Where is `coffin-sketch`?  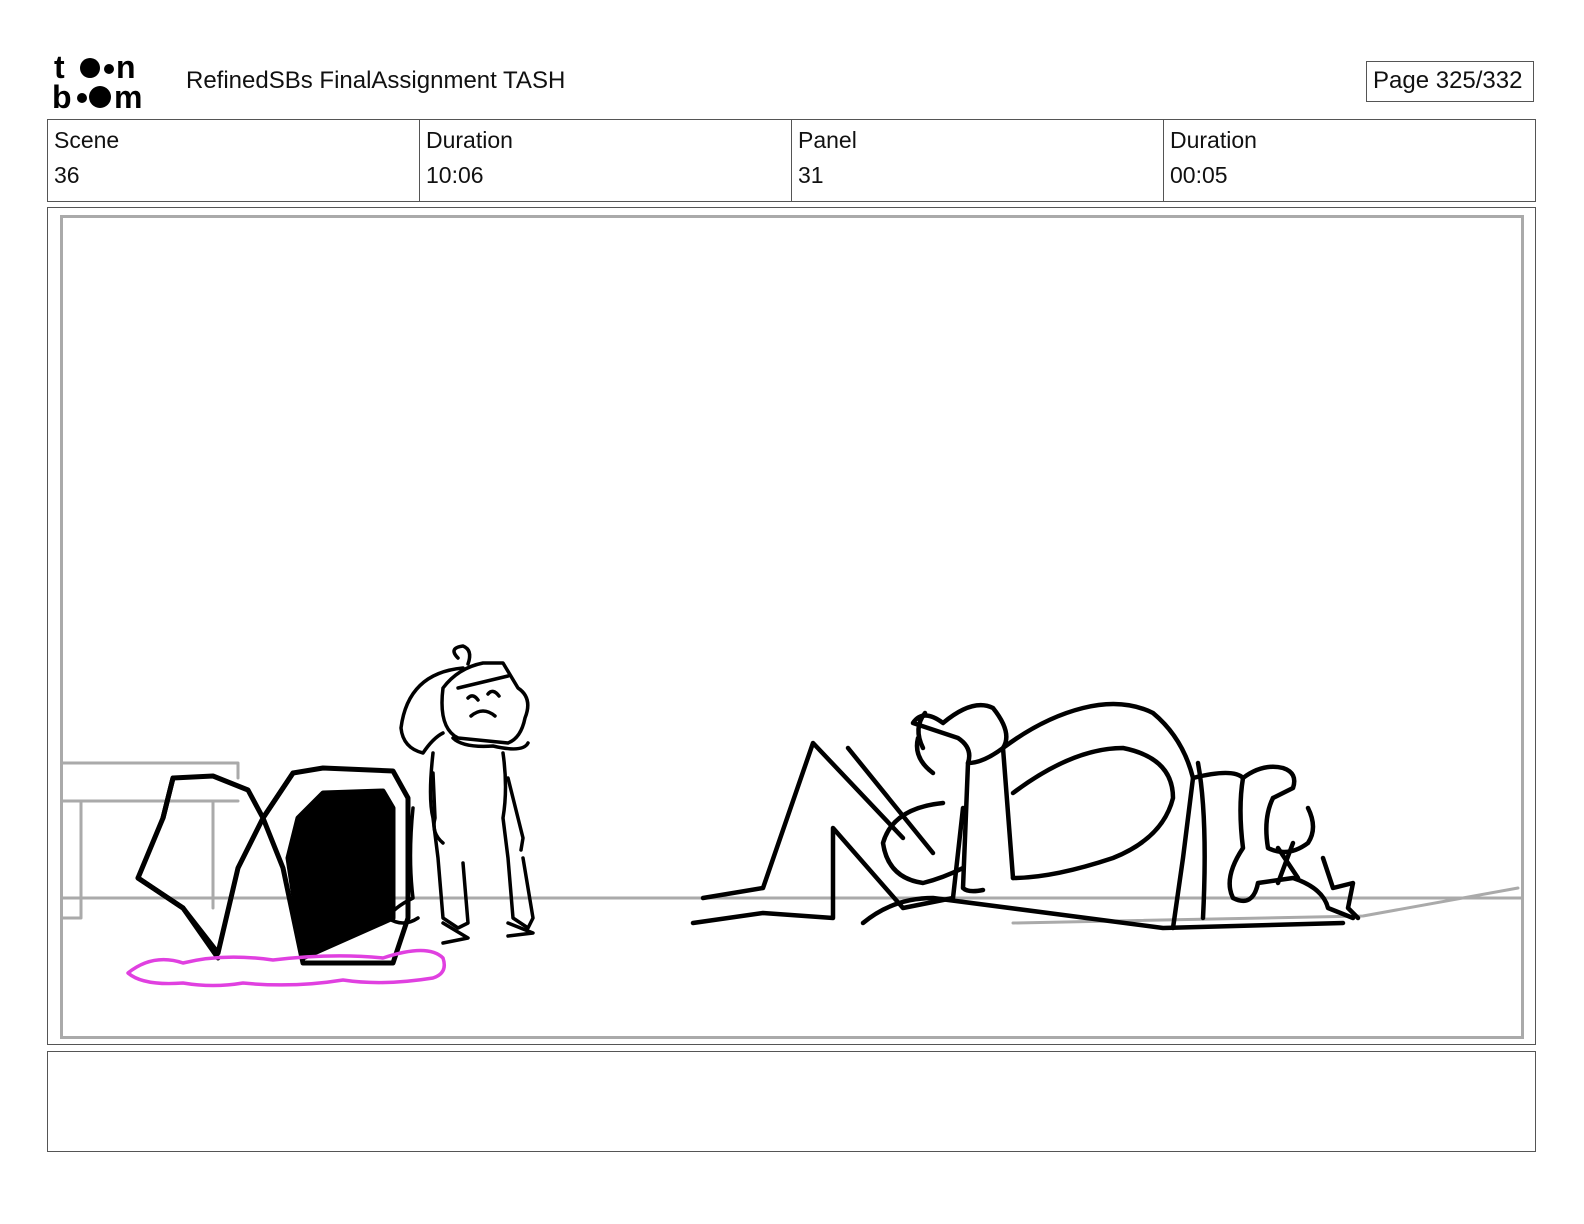
coffin-sketch is located at coordinates (273, 865).